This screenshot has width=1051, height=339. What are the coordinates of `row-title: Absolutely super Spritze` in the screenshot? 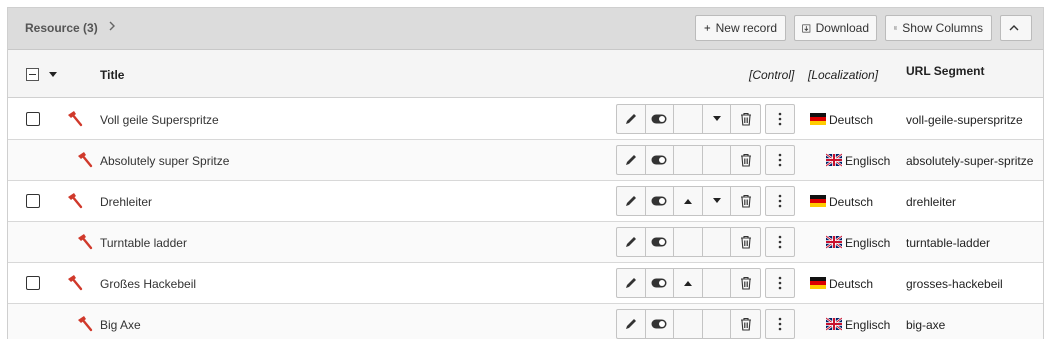 It's located at (164, 161).